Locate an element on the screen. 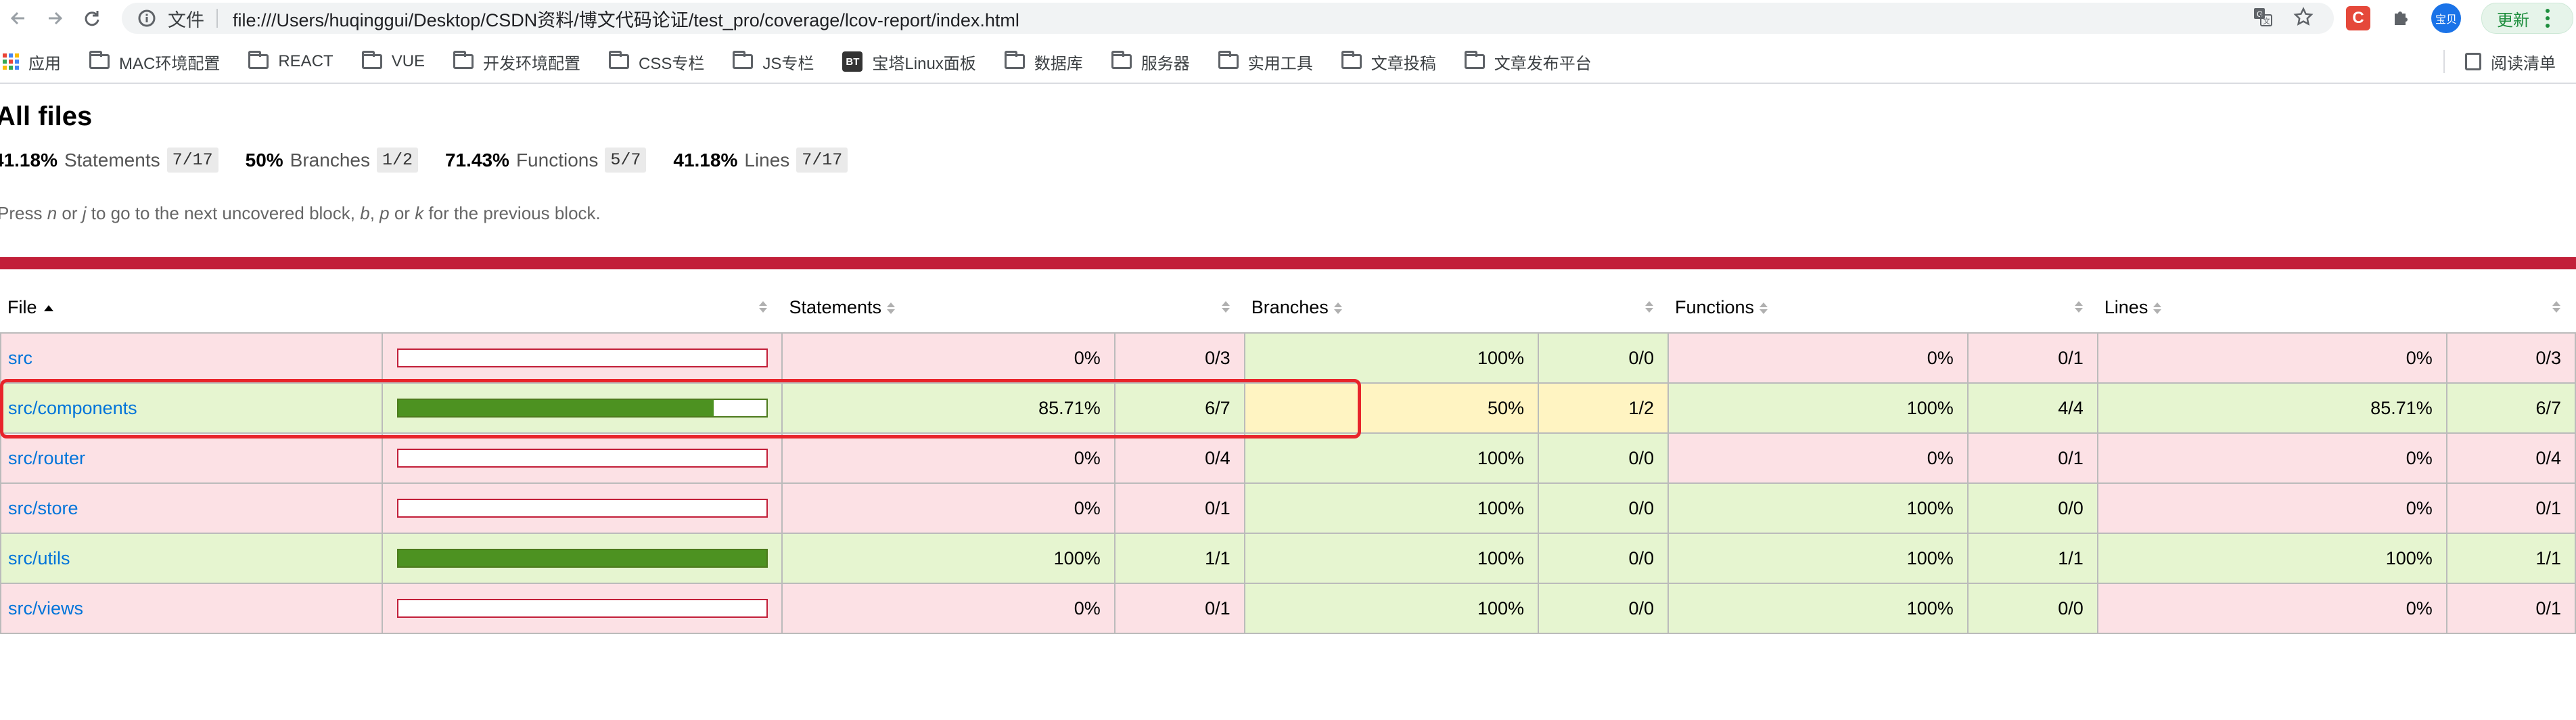 Image resolution: width=2576 pixels, height=720 pixels. bookmark-folder: 数据库 is located at coordinates (1043, 62).